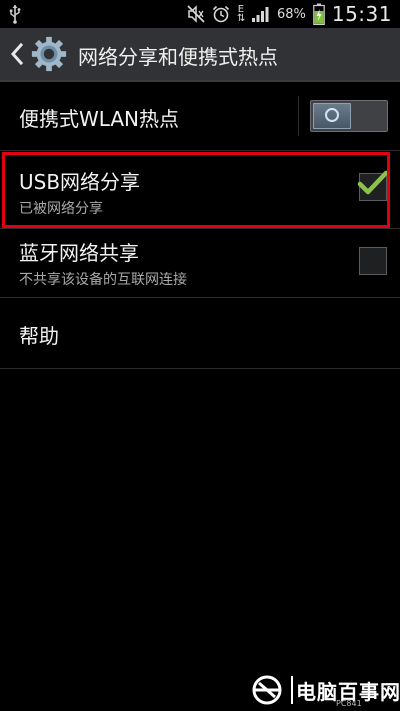 The width and height of the screenshot is (400, 711). What do you see at coordinates (49, 54) in the screenshot?
I see `settings-gear-icon` at bounding box center [49, 54].